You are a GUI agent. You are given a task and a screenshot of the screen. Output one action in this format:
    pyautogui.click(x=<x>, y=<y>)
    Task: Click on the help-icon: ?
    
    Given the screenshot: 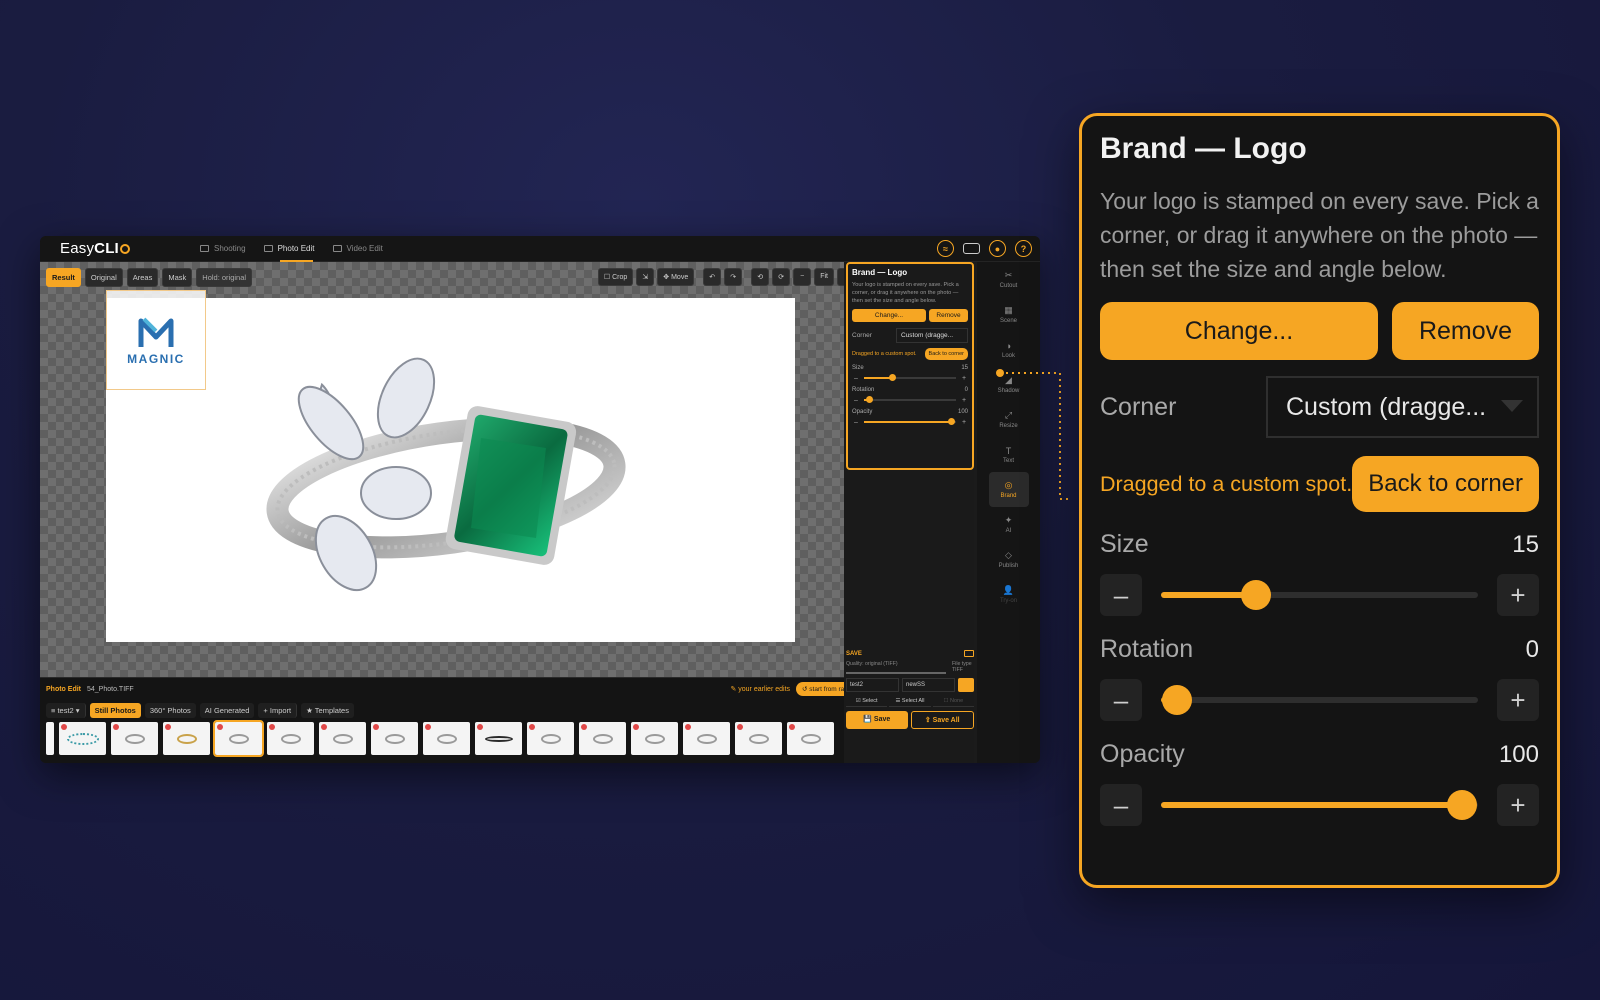 What is the action you would take?
    pyautogui.click(x=1023, y=248)
    